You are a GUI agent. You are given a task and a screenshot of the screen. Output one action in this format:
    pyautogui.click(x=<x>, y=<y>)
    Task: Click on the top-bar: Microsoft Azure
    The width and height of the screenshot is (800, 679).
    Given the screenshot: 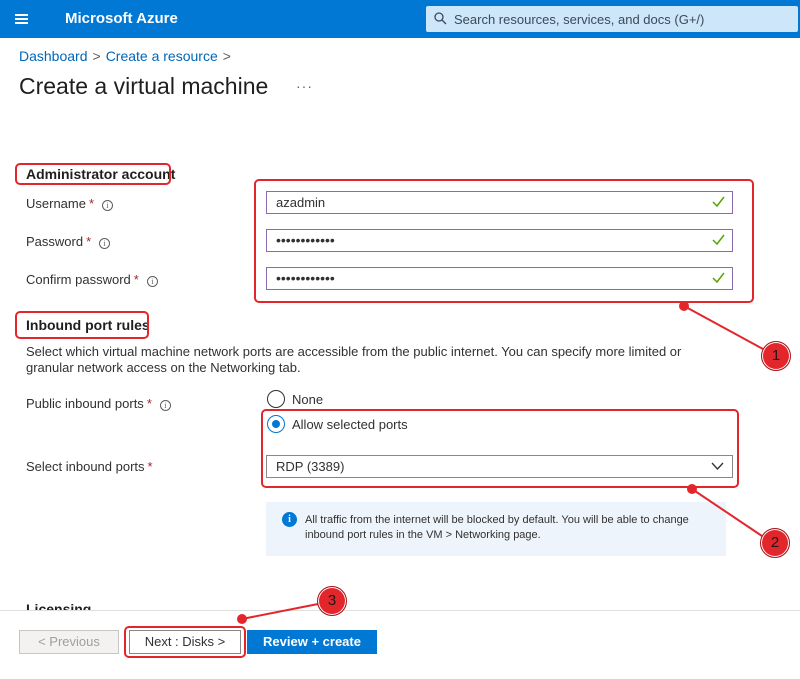 What is the action you would take?
    pyautogui.click(x=400, y=19)
    